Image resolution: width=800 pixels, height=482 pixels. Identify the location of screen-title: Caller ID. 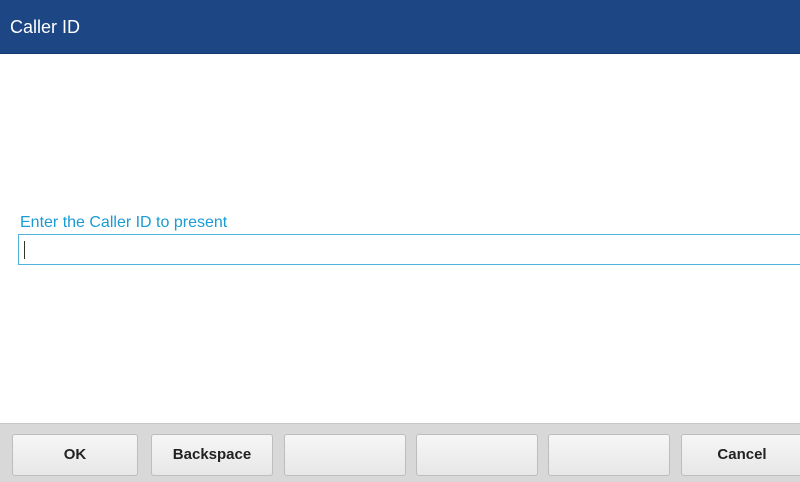
(45, 27).